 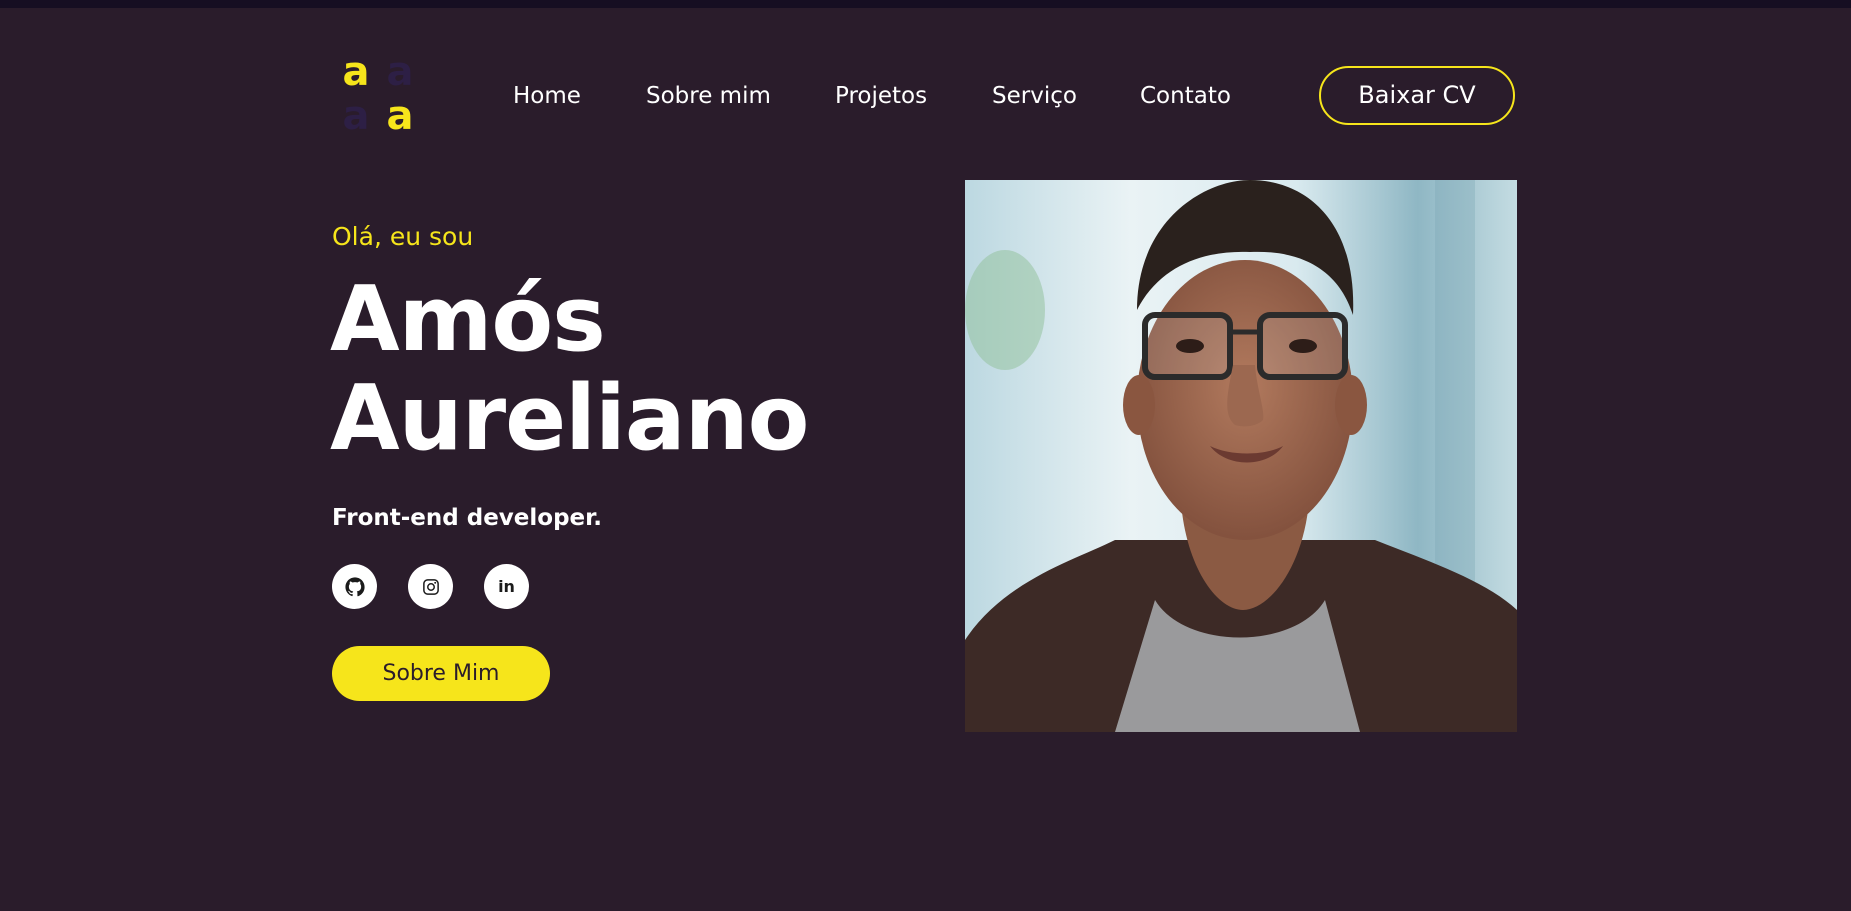 What do you see at coordinates (468, 319) in the screenshot?
I see `hero-name-first: Amós` at bounding box center [468, 319].